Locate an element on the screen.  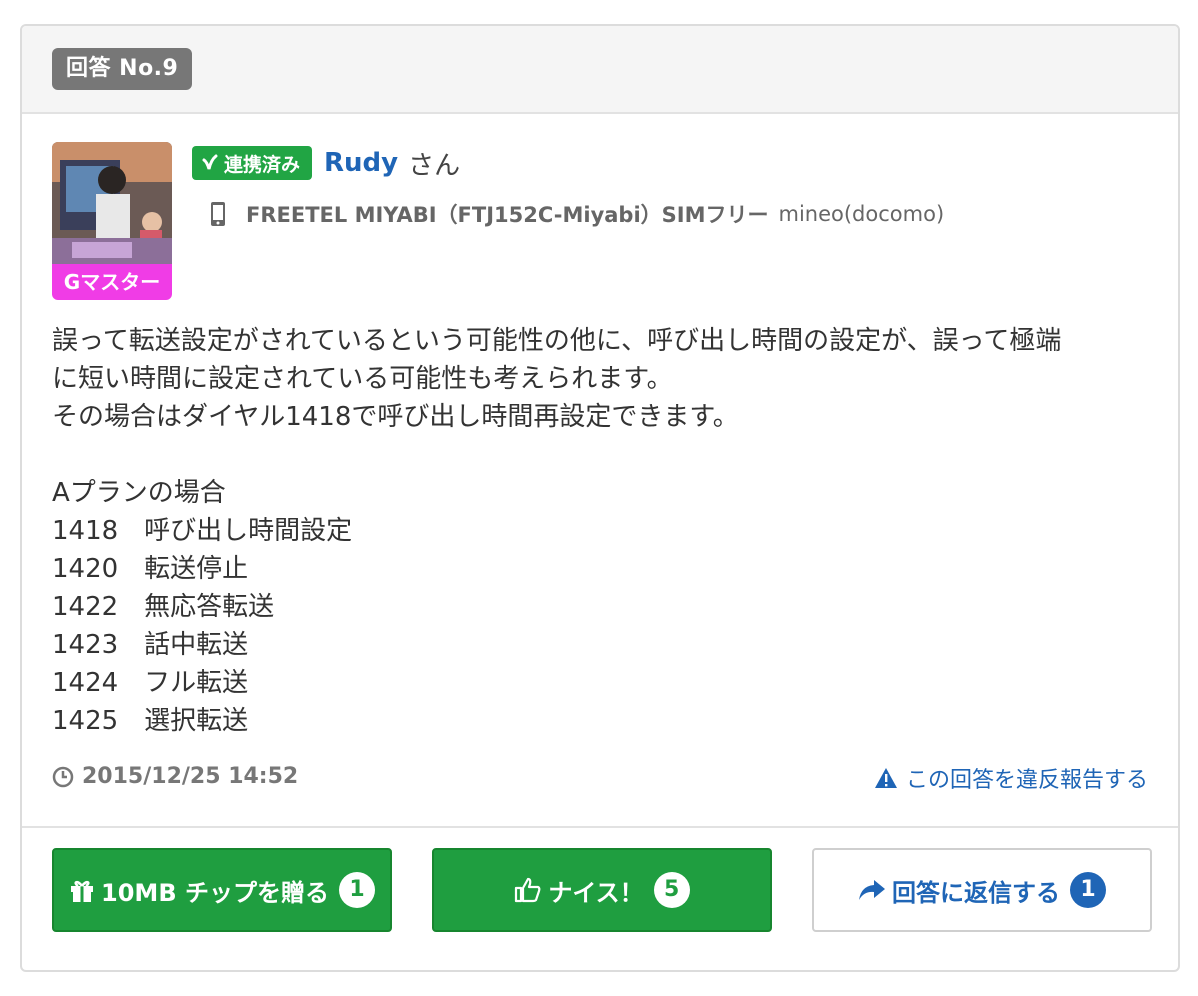
post-datetime: 2015/12/25 14:52 is located at coordinates (190, 776).